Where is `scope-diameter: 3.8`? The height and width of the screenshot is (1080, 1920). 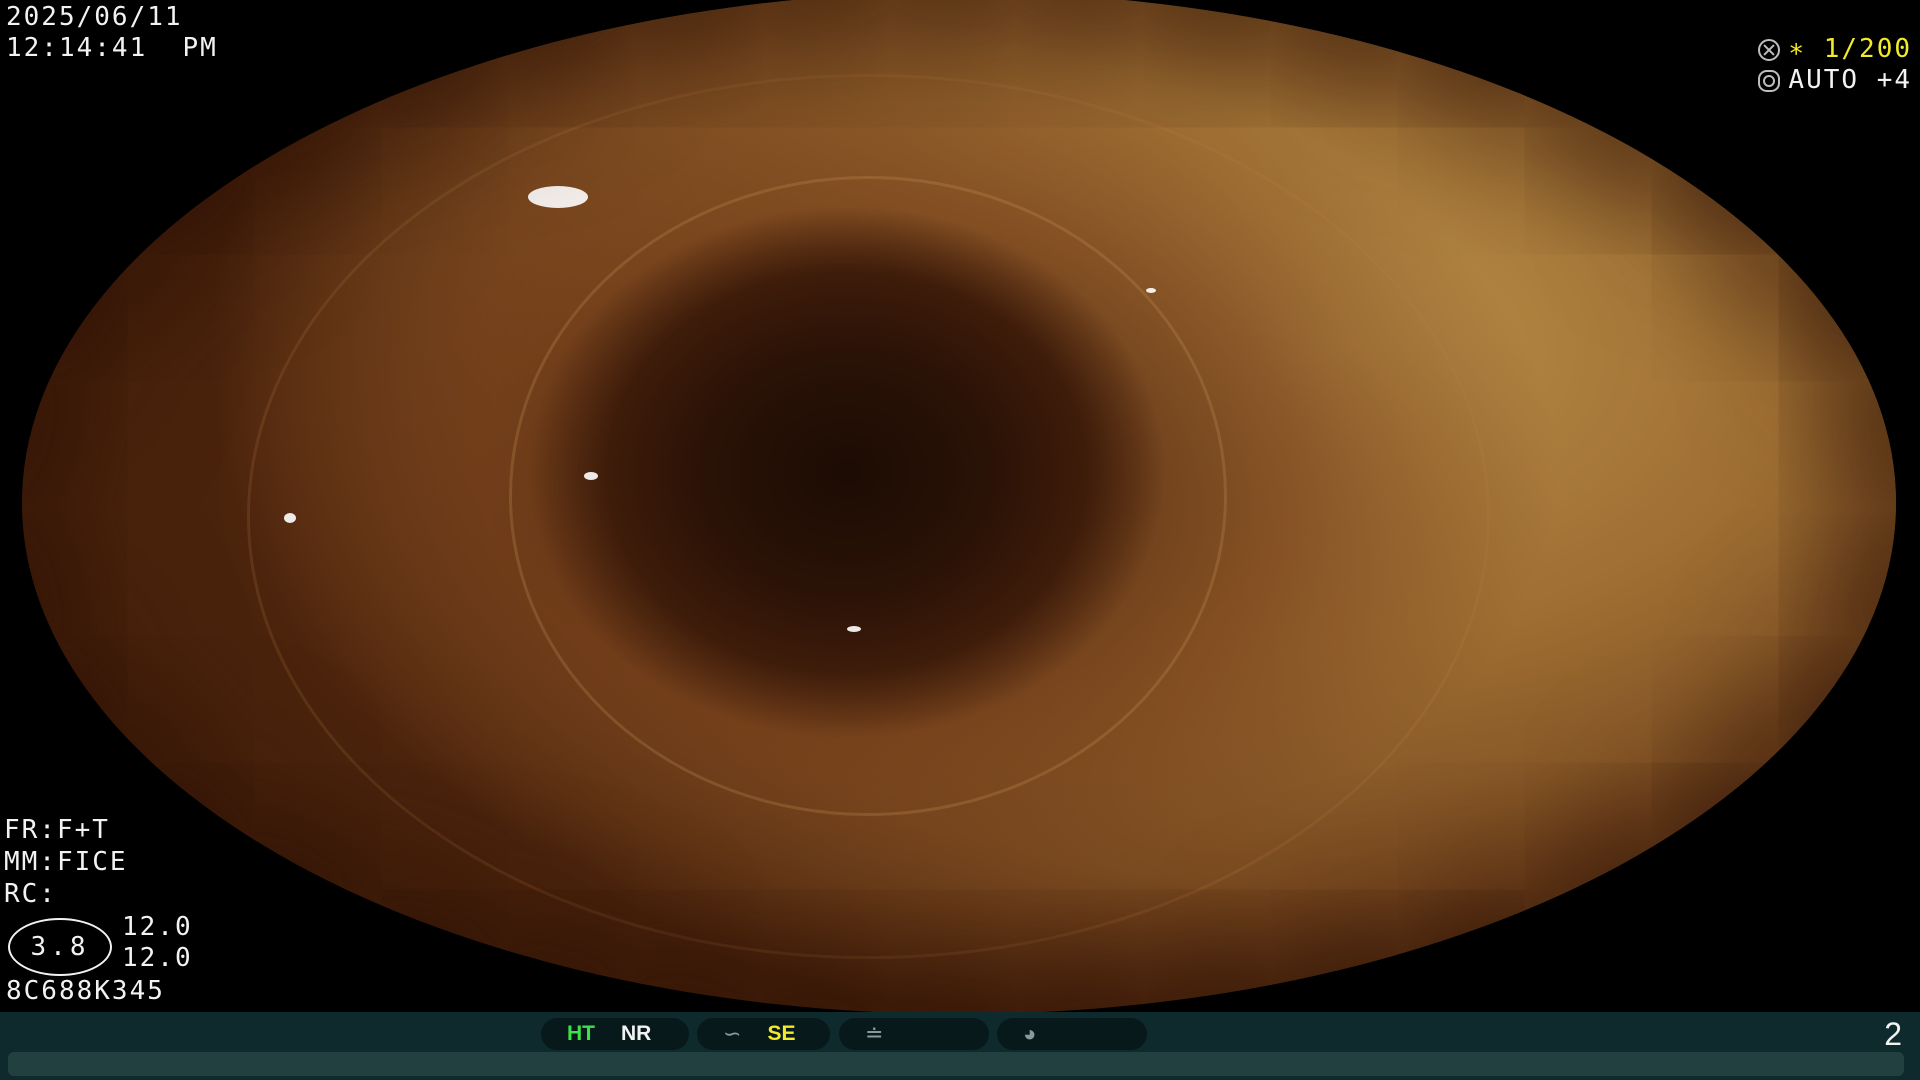 scope-diameter: 3.8 is located at coordinates (60, 947).